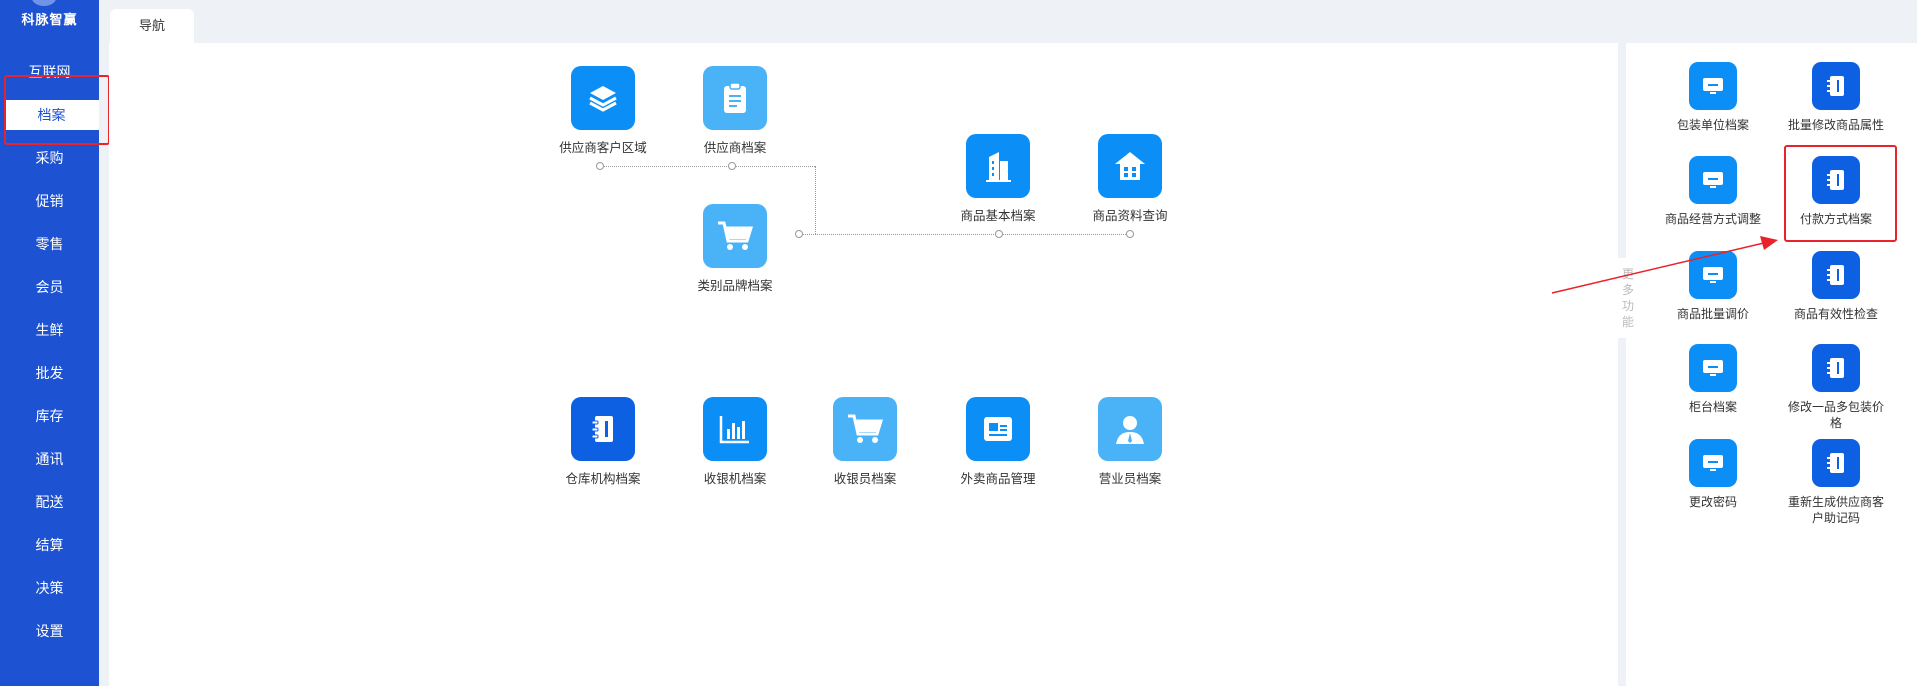  I want to click on logo-icon, so click(44, 3).